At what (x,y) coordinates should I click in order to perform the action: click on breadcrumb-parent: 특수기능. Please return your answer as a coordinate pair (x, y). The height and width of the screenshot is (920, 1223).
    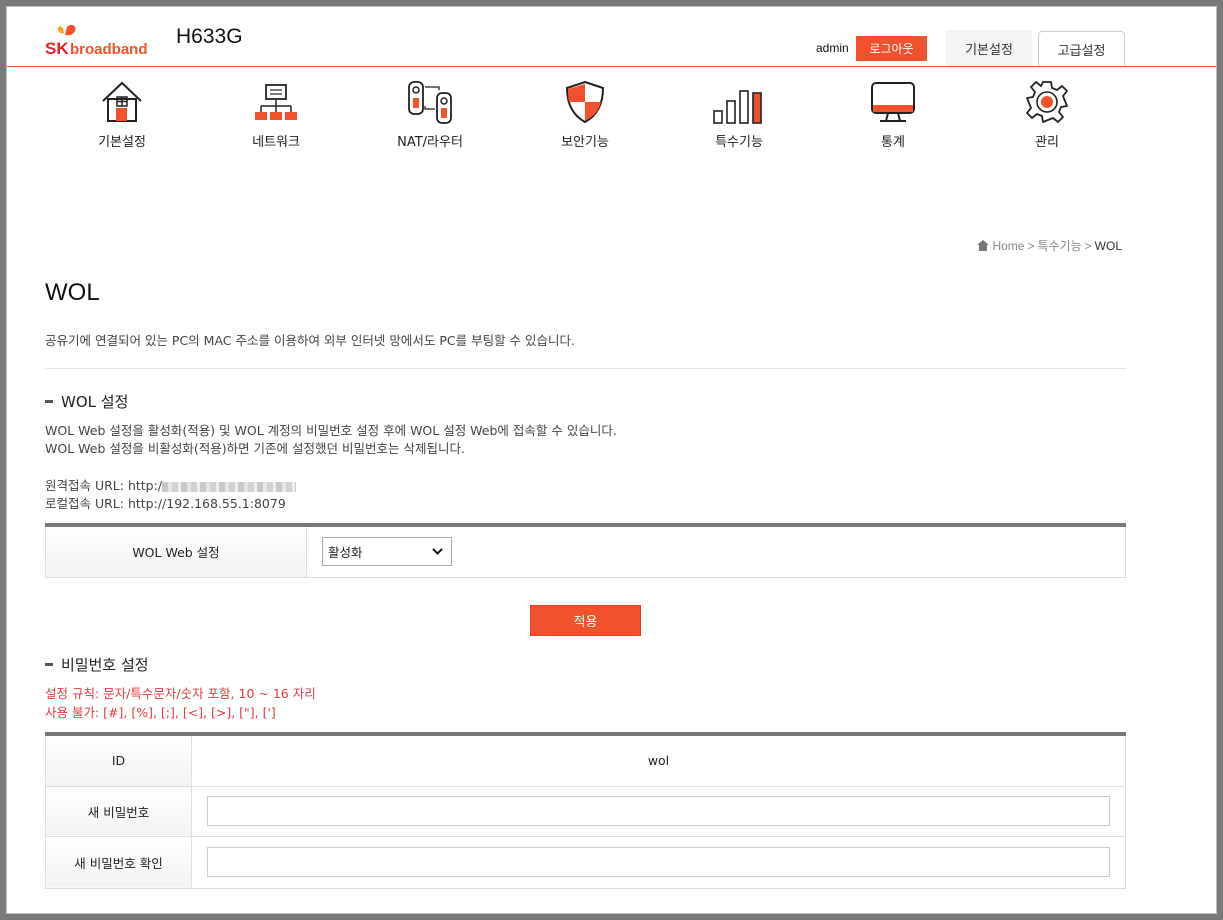
    Looking at the image, I should click on (1059, 245).